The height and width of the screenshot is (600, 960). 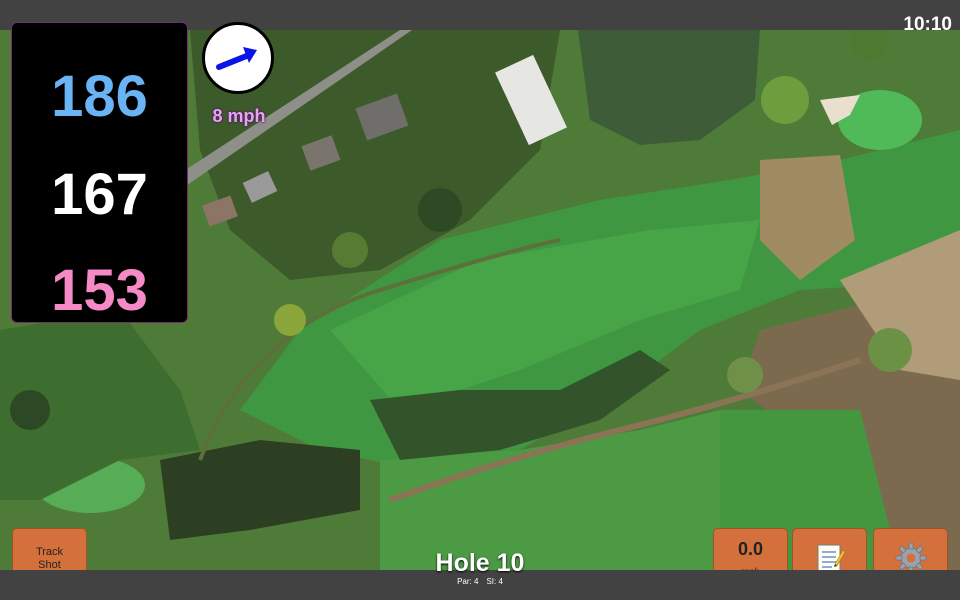 I want to click on wind-direction-arrow-icon, so click(x=236, y=58).